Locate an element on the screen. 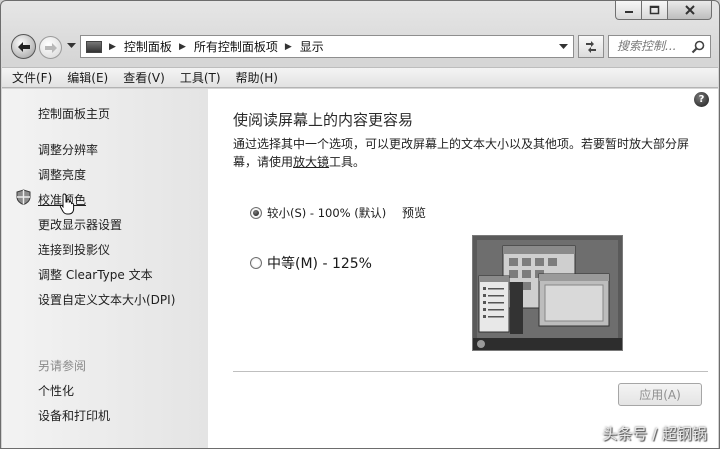 Image resolution: width=720 pixels, height=449 pixels. desktop-preview-icon is located at coordinates (547, 293).